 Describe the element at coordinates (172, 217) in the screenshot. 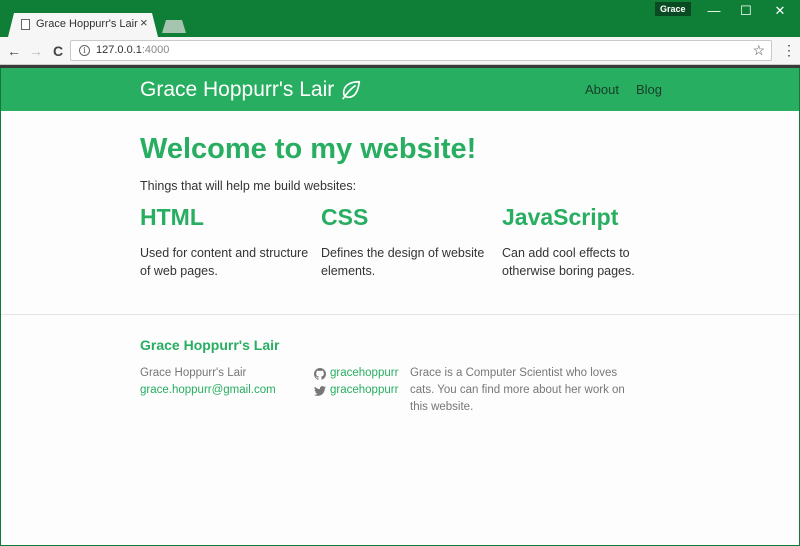

I see `feature-title: HTML` at that location.